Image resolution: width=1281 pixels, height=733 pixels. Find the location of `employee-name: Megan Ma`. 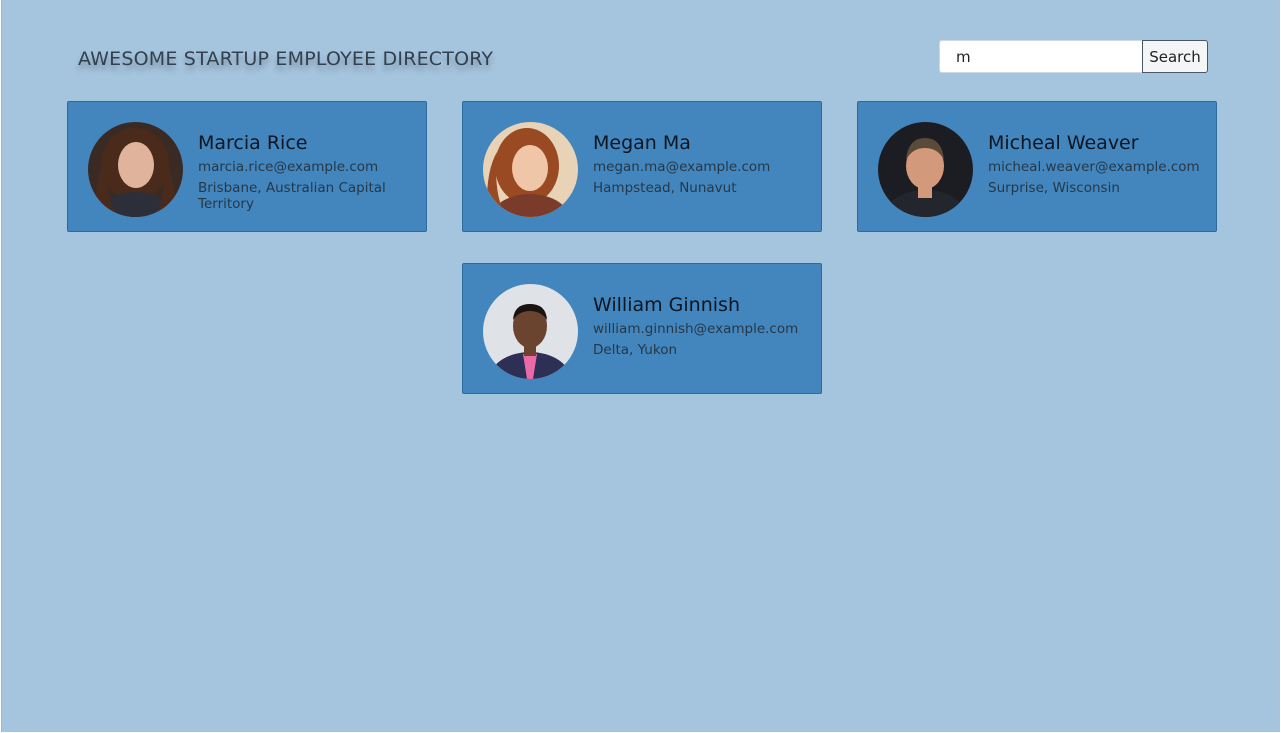

employee-name: Megan Ma is located at coordinates (642, 143).